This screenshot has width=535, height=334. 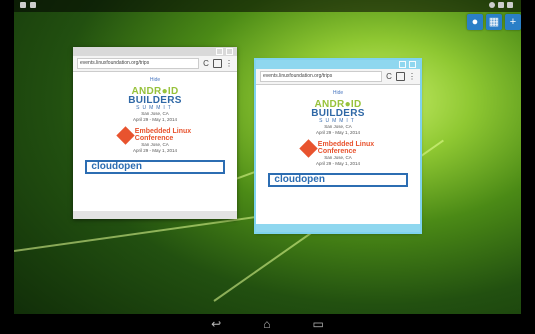 What do you see at coordinates (216, 324) in the screenshot?
I see `back-icon: ↩` at bounding box center [216, 324].